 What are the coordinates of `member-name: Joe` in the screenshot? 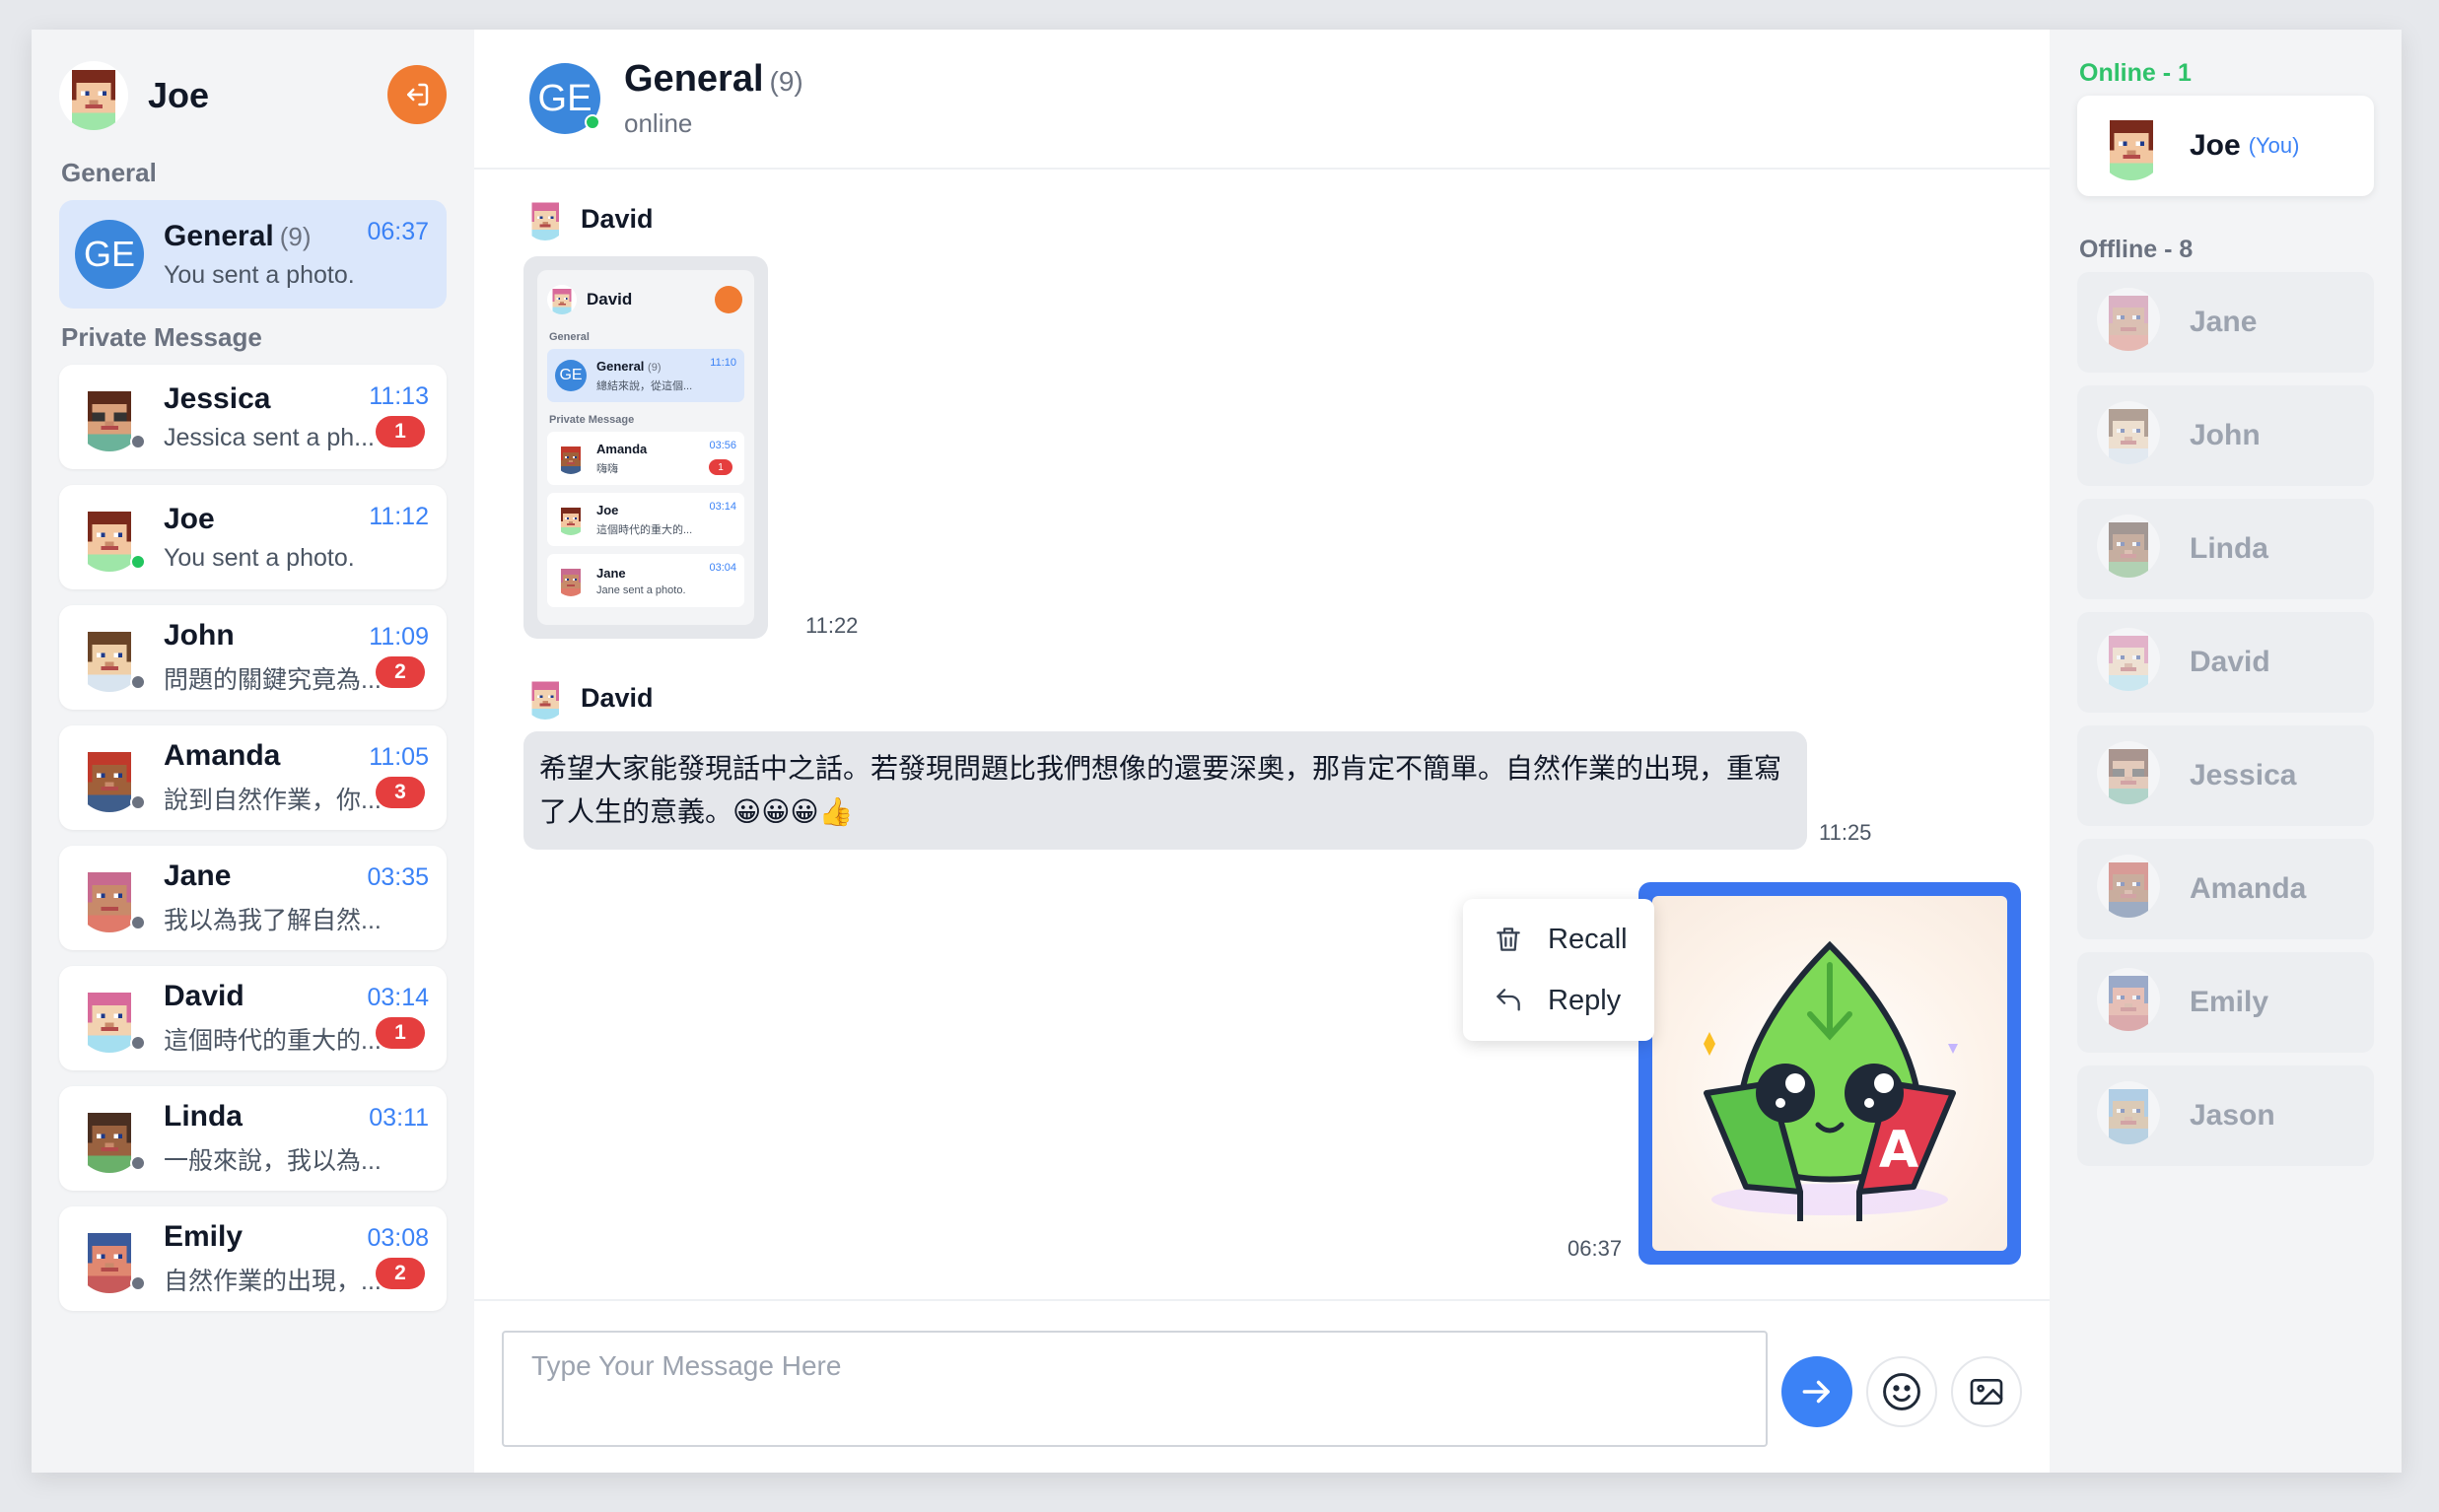 It's located at (2215, 145).